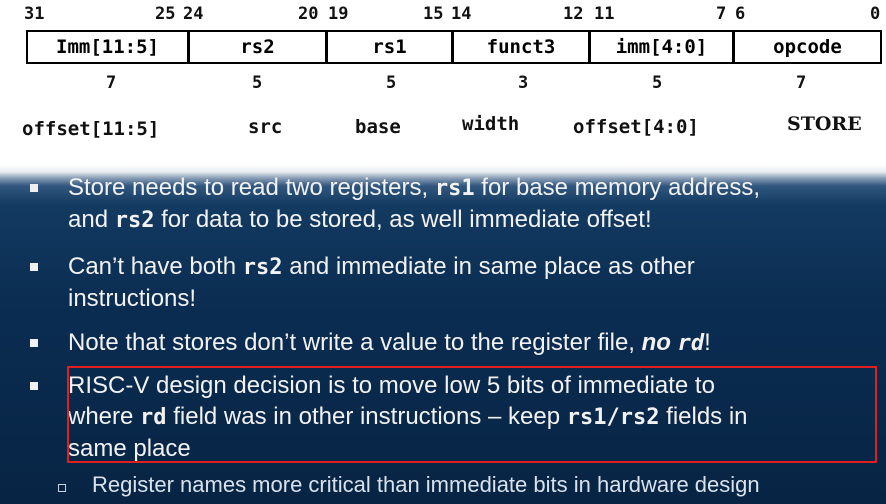  What do you see at coordinates (721, 14) in the screenshot?
I see `bit-number-7: 7` at bounding box center [721, 14].